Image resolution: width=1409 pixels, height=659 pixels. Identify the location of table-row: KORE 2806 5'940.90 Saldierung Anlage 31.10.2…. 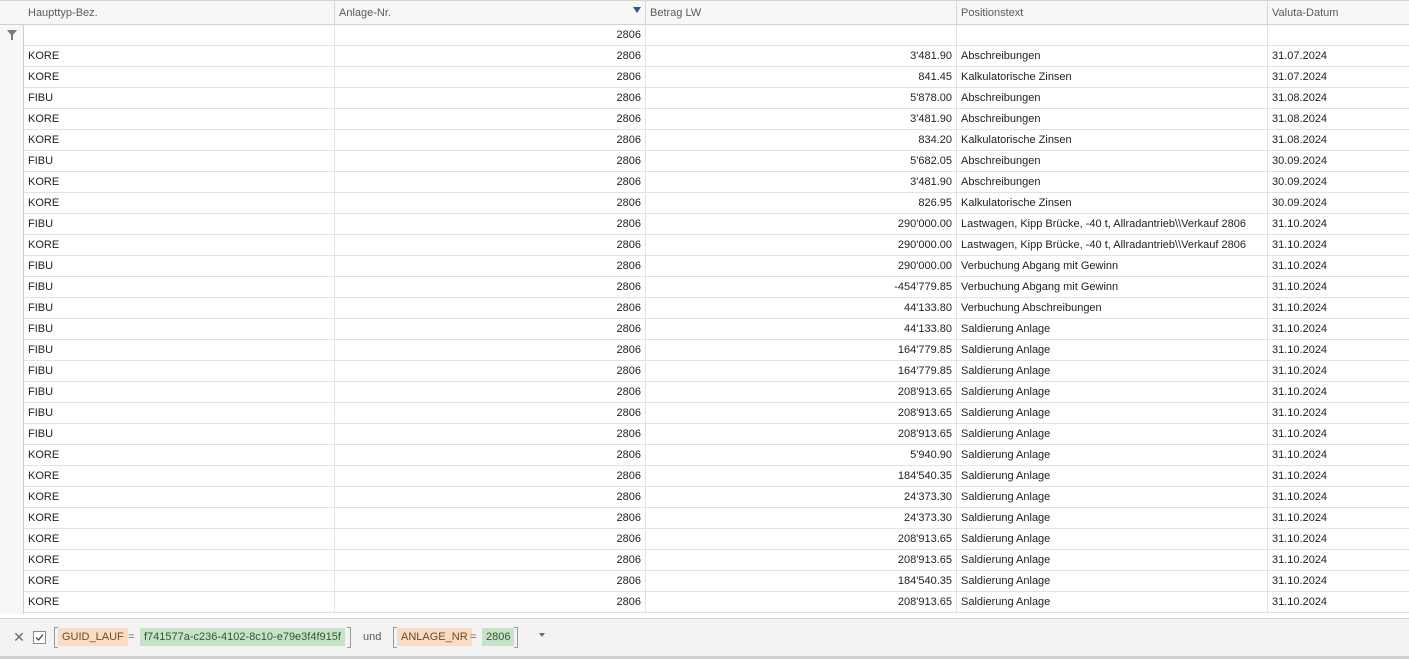
(704, 455).